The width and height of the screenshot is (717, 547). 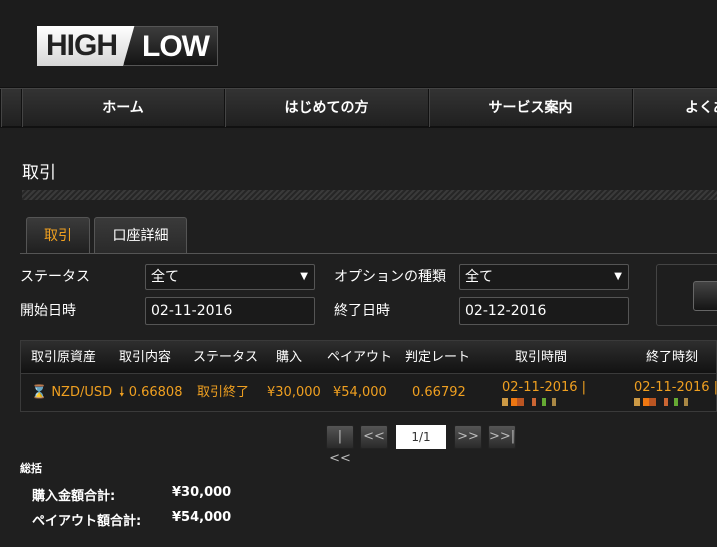 What do you see at coordinates (170, 46) in the screenshot?
I see `logo-low-text: LOW` at bounding box center [170, 46].